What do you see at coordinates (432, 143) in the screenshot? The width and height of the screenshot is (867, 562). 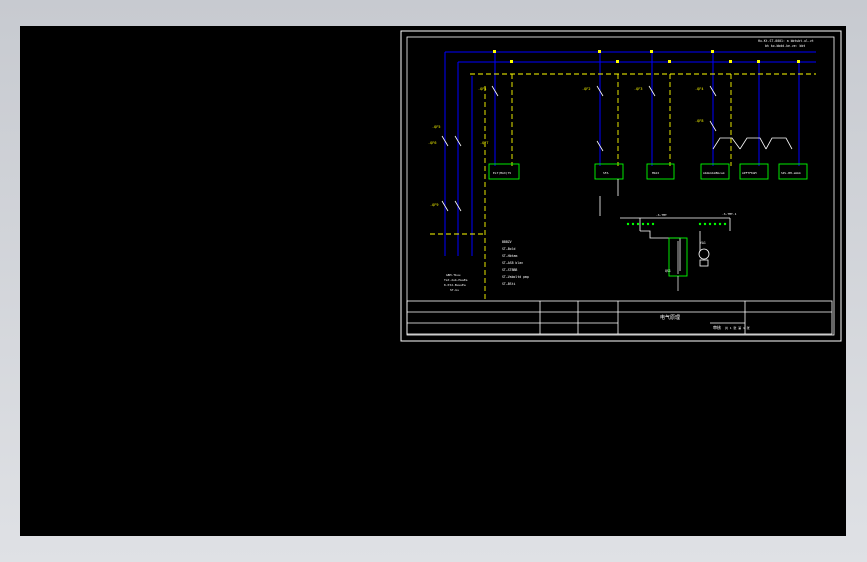 I see `breaker-label-qf6: -QF6` at bounding box center [432, 143].